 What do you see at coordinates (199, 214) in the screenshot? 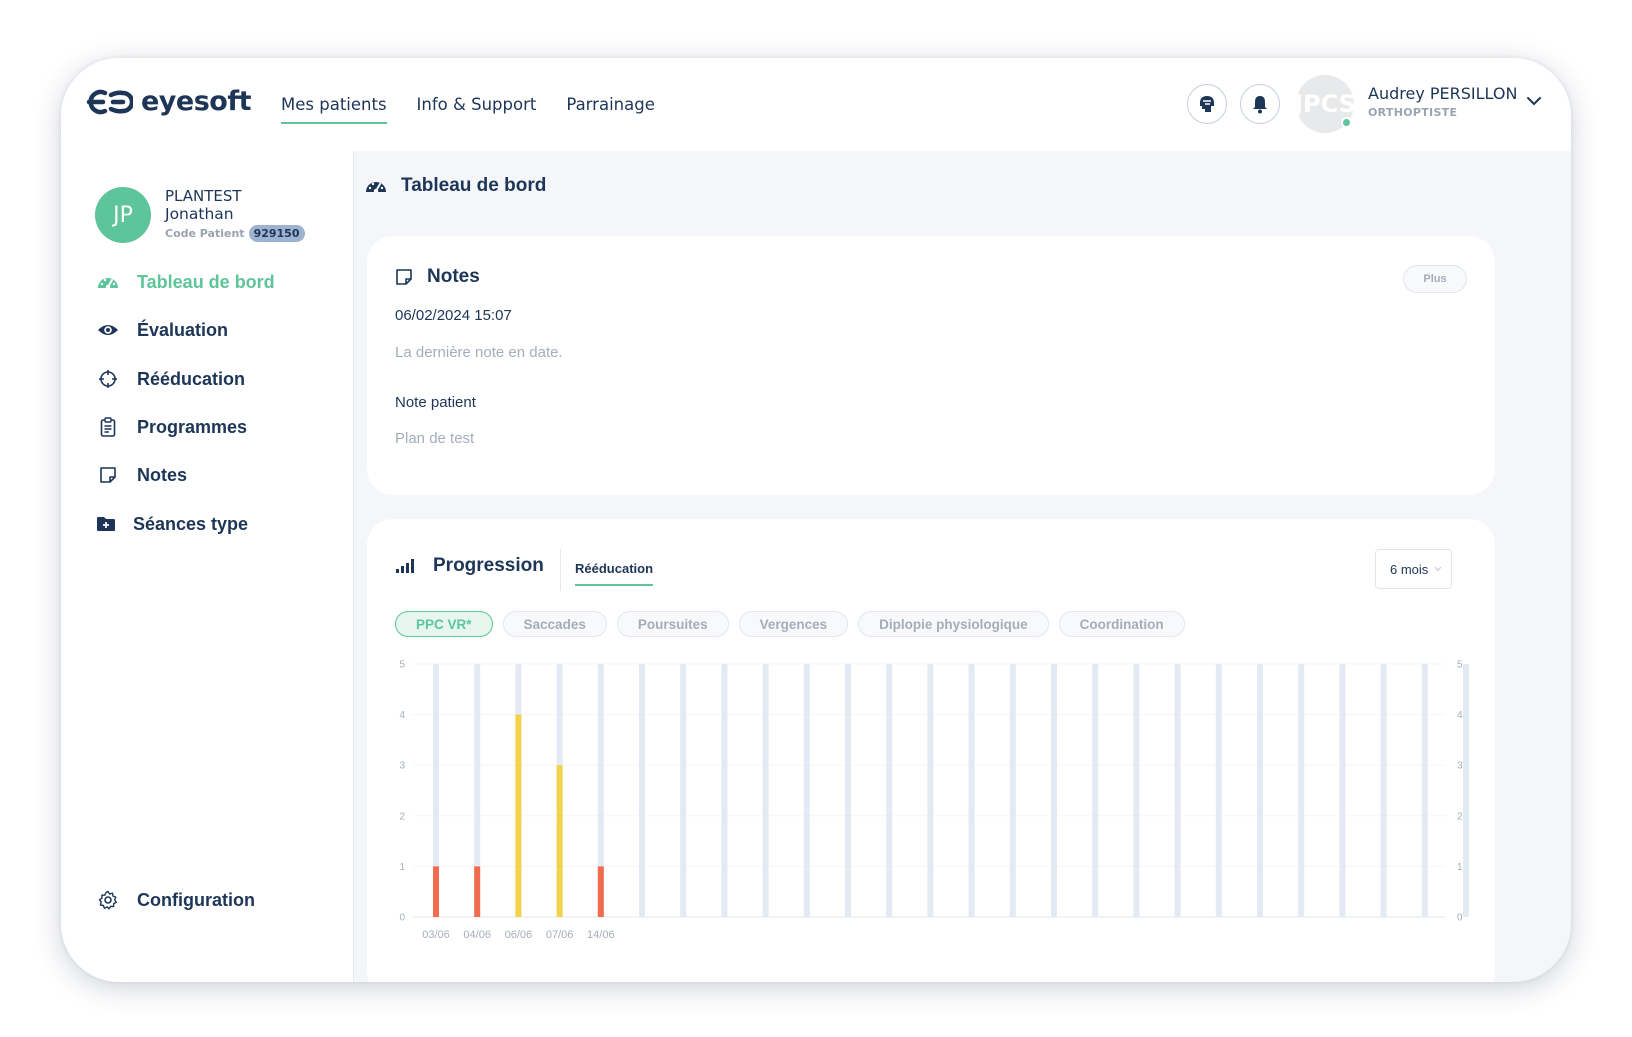
I see `patient-first-name: Jonathan` at bounding box center [199, 214].